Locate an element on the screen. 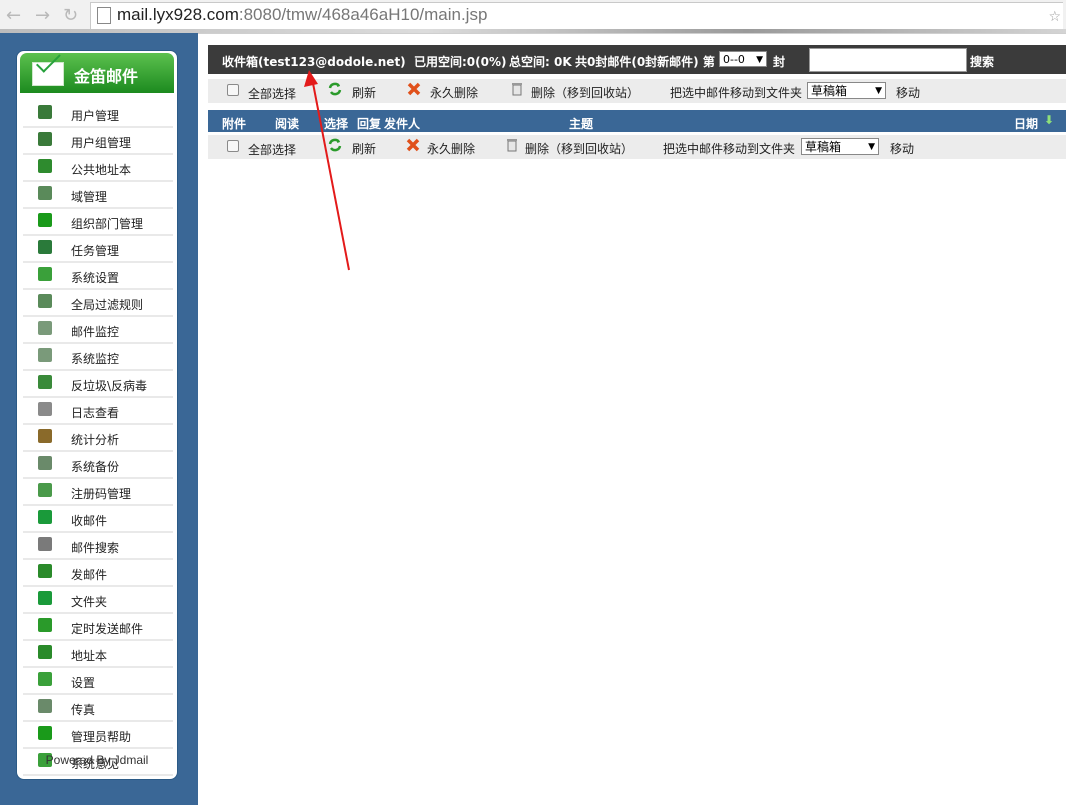 This screenshot has height=805, width=1066. back-icon: ← is located at coordinates (13, 16).